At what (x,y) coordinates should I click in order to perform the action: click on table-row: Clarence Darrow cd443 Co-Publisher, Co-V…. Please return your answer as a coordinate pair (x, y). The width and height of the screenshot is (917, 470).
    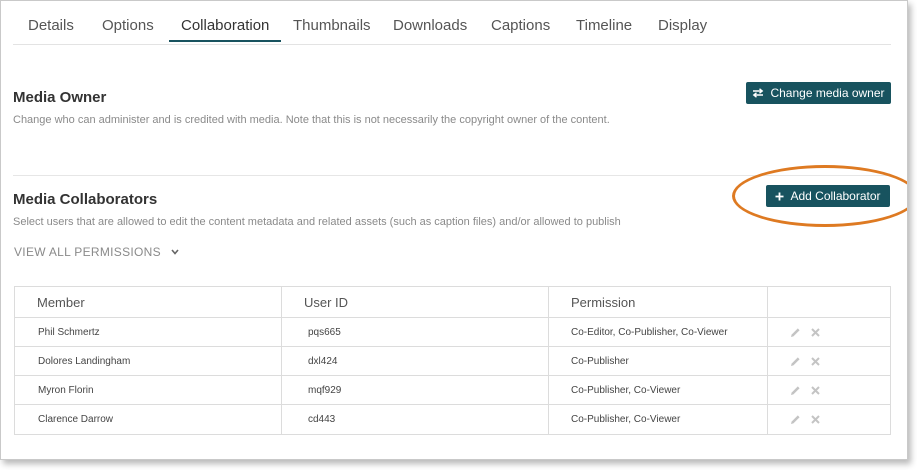
    Looking at the image, I should click on (452, 419).